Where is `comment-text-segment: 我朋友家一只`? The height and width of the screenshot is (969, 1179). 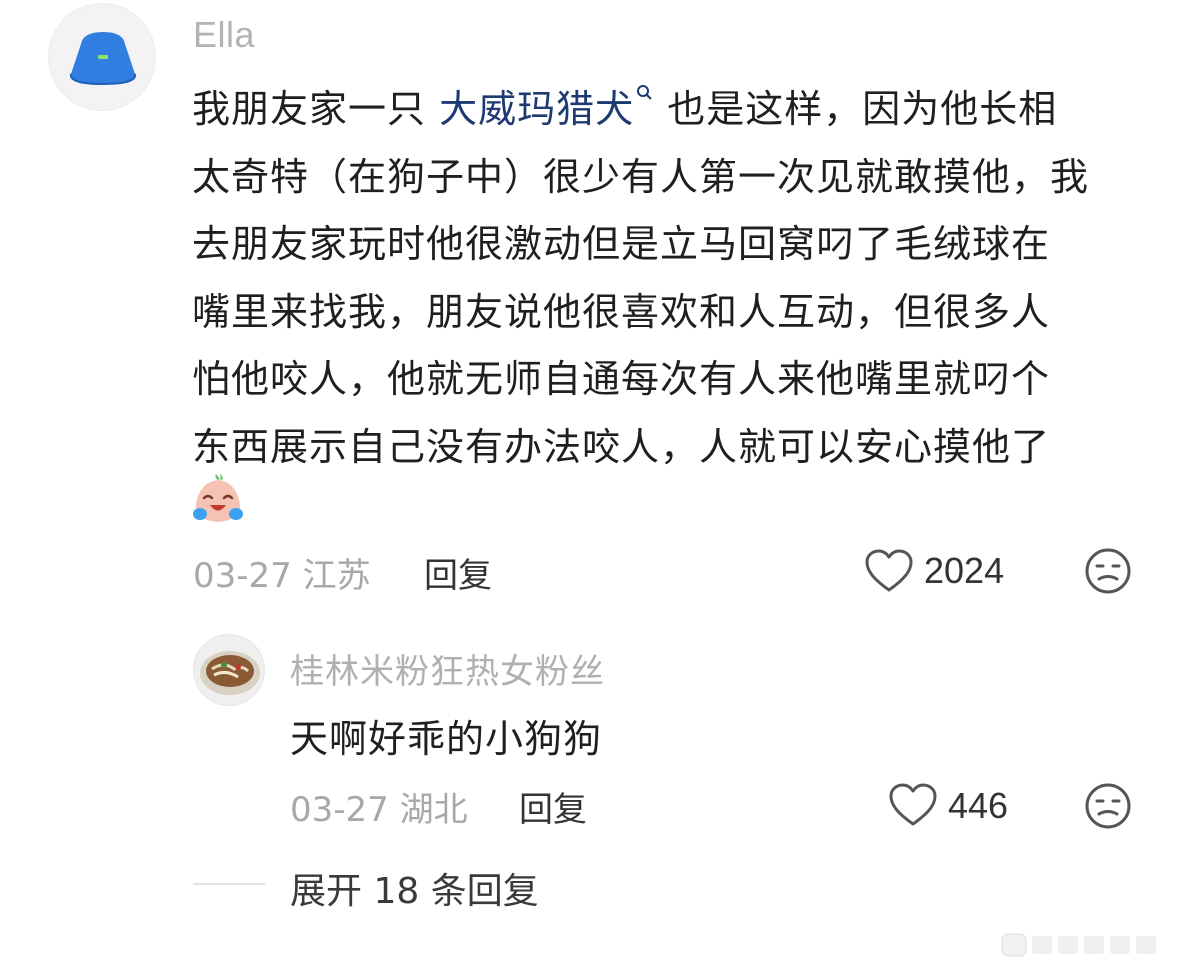 comment-text-segment: 我朋友家一只 is located at coordinates (316, 109).